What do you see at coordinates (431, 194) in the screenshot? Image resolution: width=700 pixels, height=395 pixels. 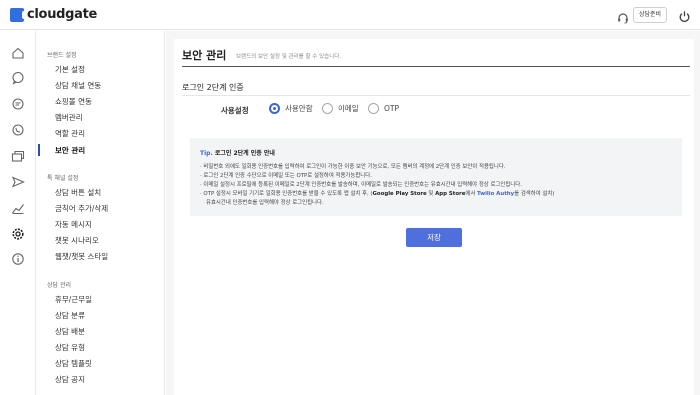 I see `tip-text: 및` at bounding box center [431, 194].